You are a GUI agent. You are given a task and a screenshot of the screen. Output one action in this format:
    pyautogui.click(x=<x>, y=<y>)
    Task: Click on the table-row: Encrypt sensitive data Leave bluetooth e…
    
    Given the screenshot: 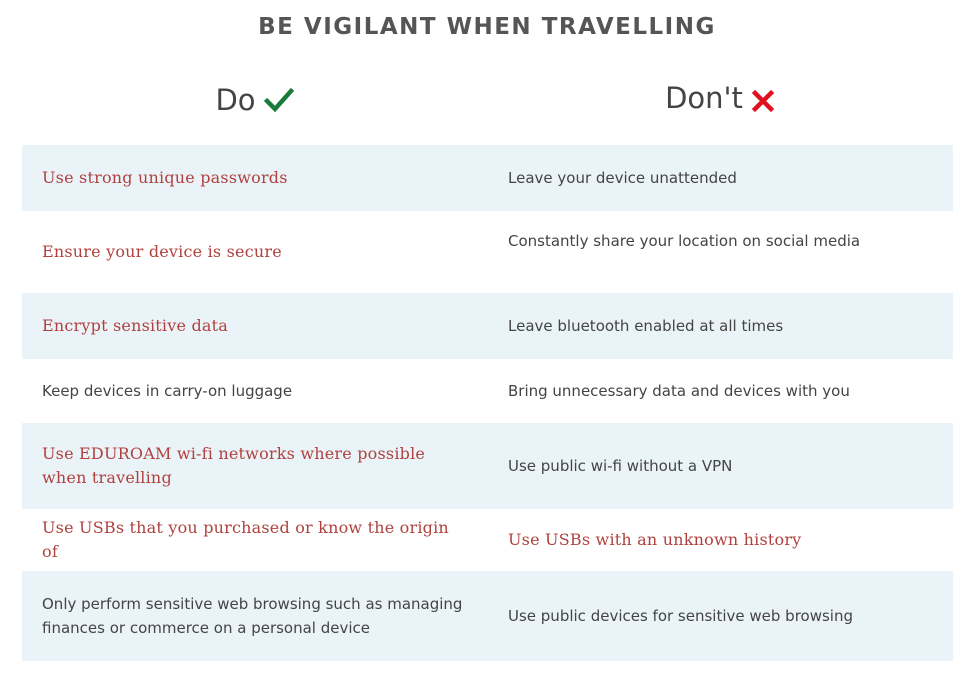 What is the action you would take?
    pyautogui.click(x=487, y=326)
    